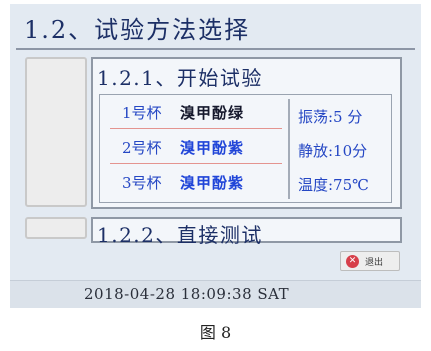 Image resolution: width=431 pixels, height=351 pixels. I want to click on cup-1-reagent: 溴甲酚绿, so click(212, 112).